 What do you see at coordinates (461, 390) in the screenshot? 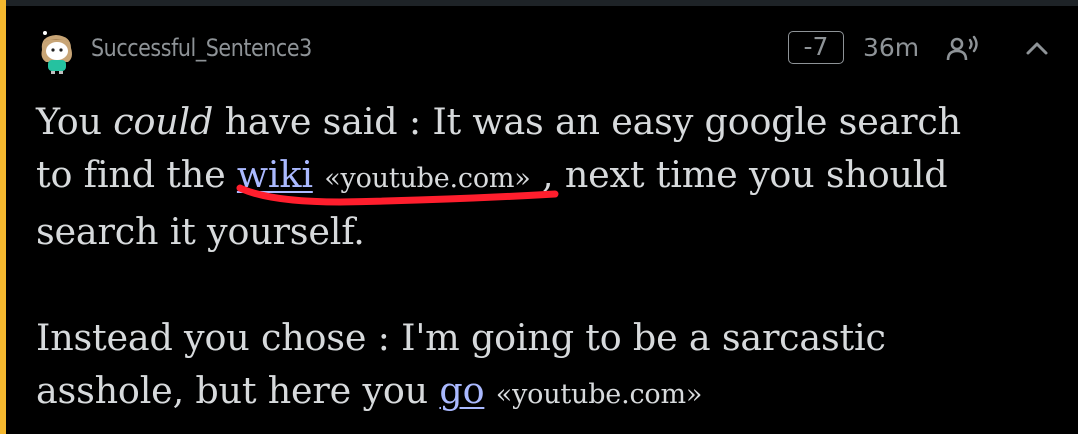
I see `go-link: go` at bounding box center [461, 390].